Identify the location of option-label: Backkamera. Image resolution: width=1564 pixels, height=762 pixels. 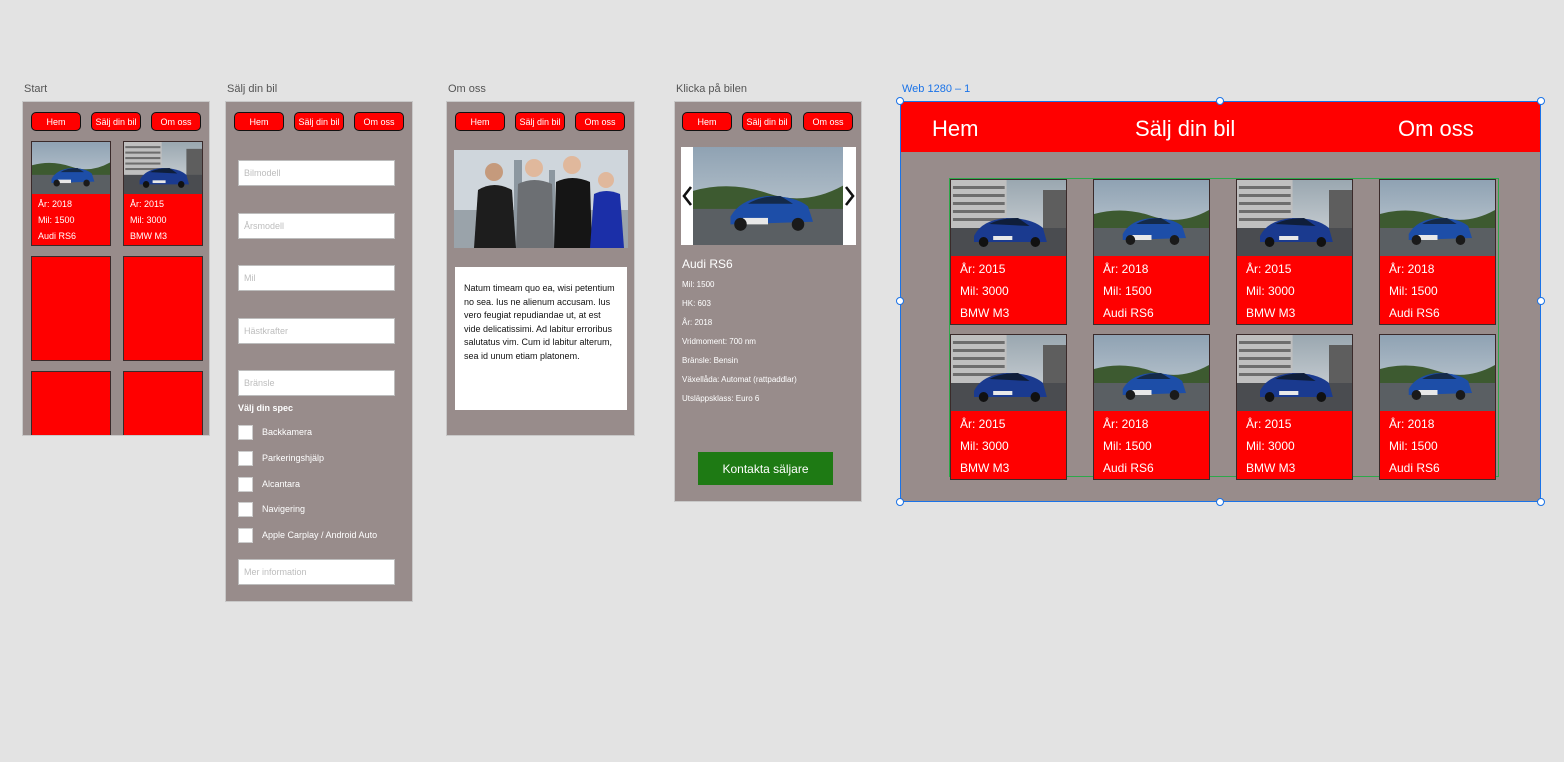
(287, 432).